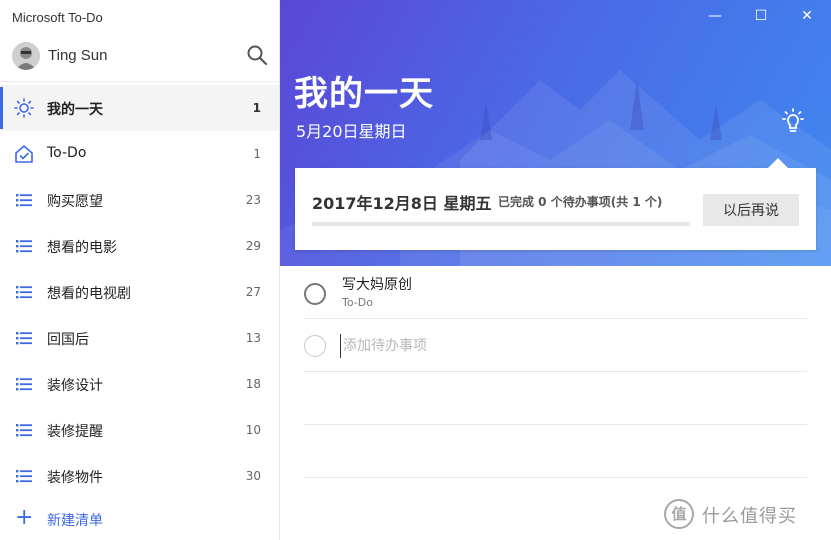 Image resolution: width=831 pixels, height=540 pixels. What do you see at coordinates (679, 514) in the screenshot?
I see `watermark-logo-icon: 值` at bounding box center [679, 514].